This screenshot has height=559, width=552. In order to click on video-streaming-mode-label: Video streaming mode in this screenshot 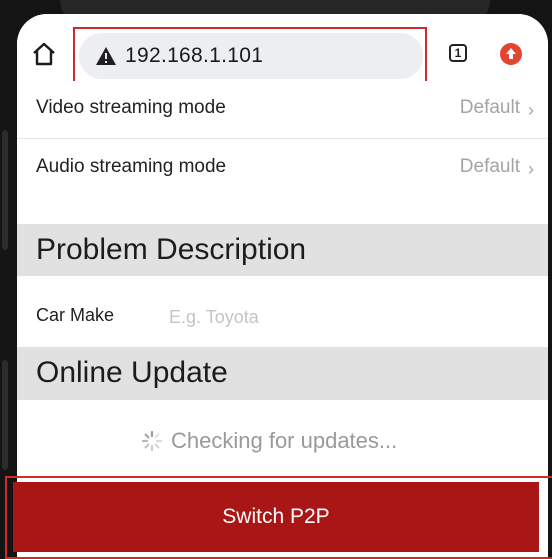, I will do `click(131, 107)`.